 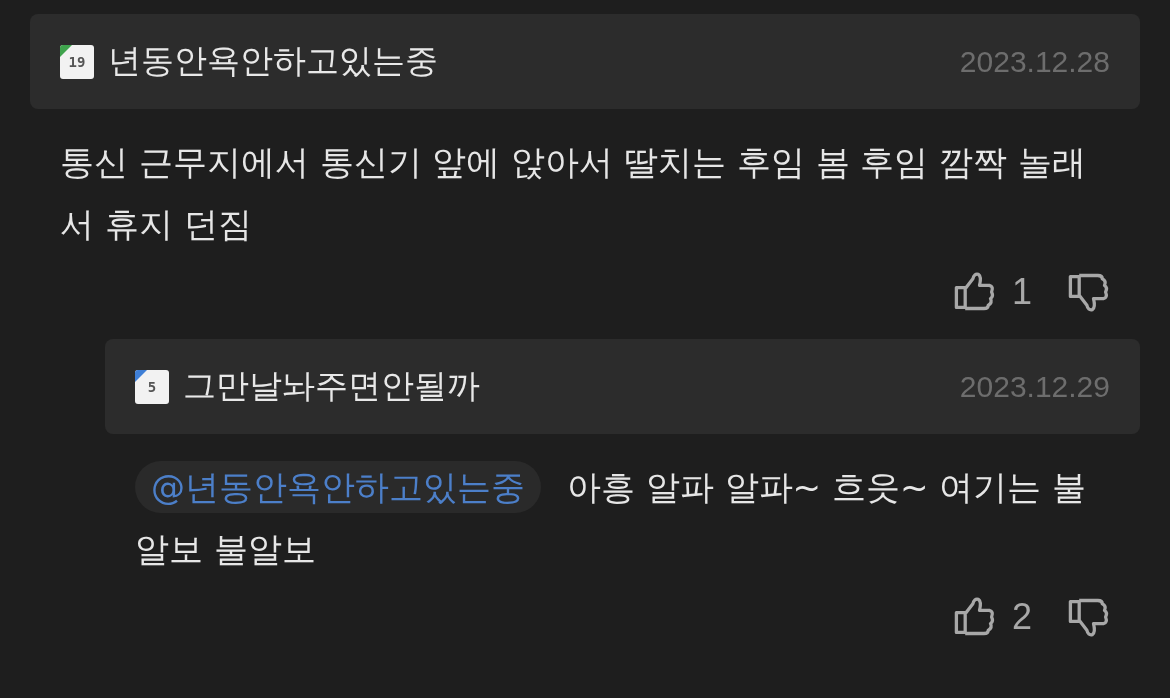 What do you see at coordinates (273, 61) in the screenshot?
I see `username: 년동안욕안하고있는중` at bounding box center [273, 61].